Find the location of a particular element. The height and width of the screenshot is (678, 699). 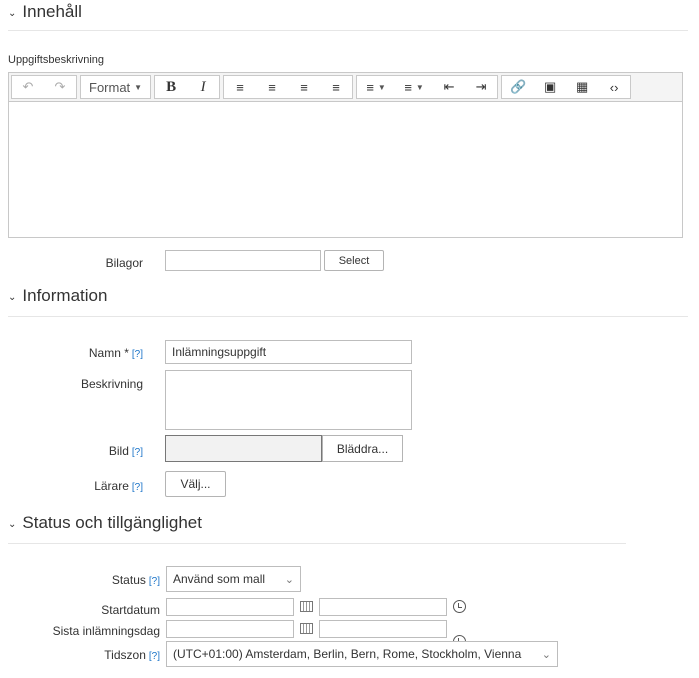

status-label-row: Status [?] is located at coordinates (100, 580).